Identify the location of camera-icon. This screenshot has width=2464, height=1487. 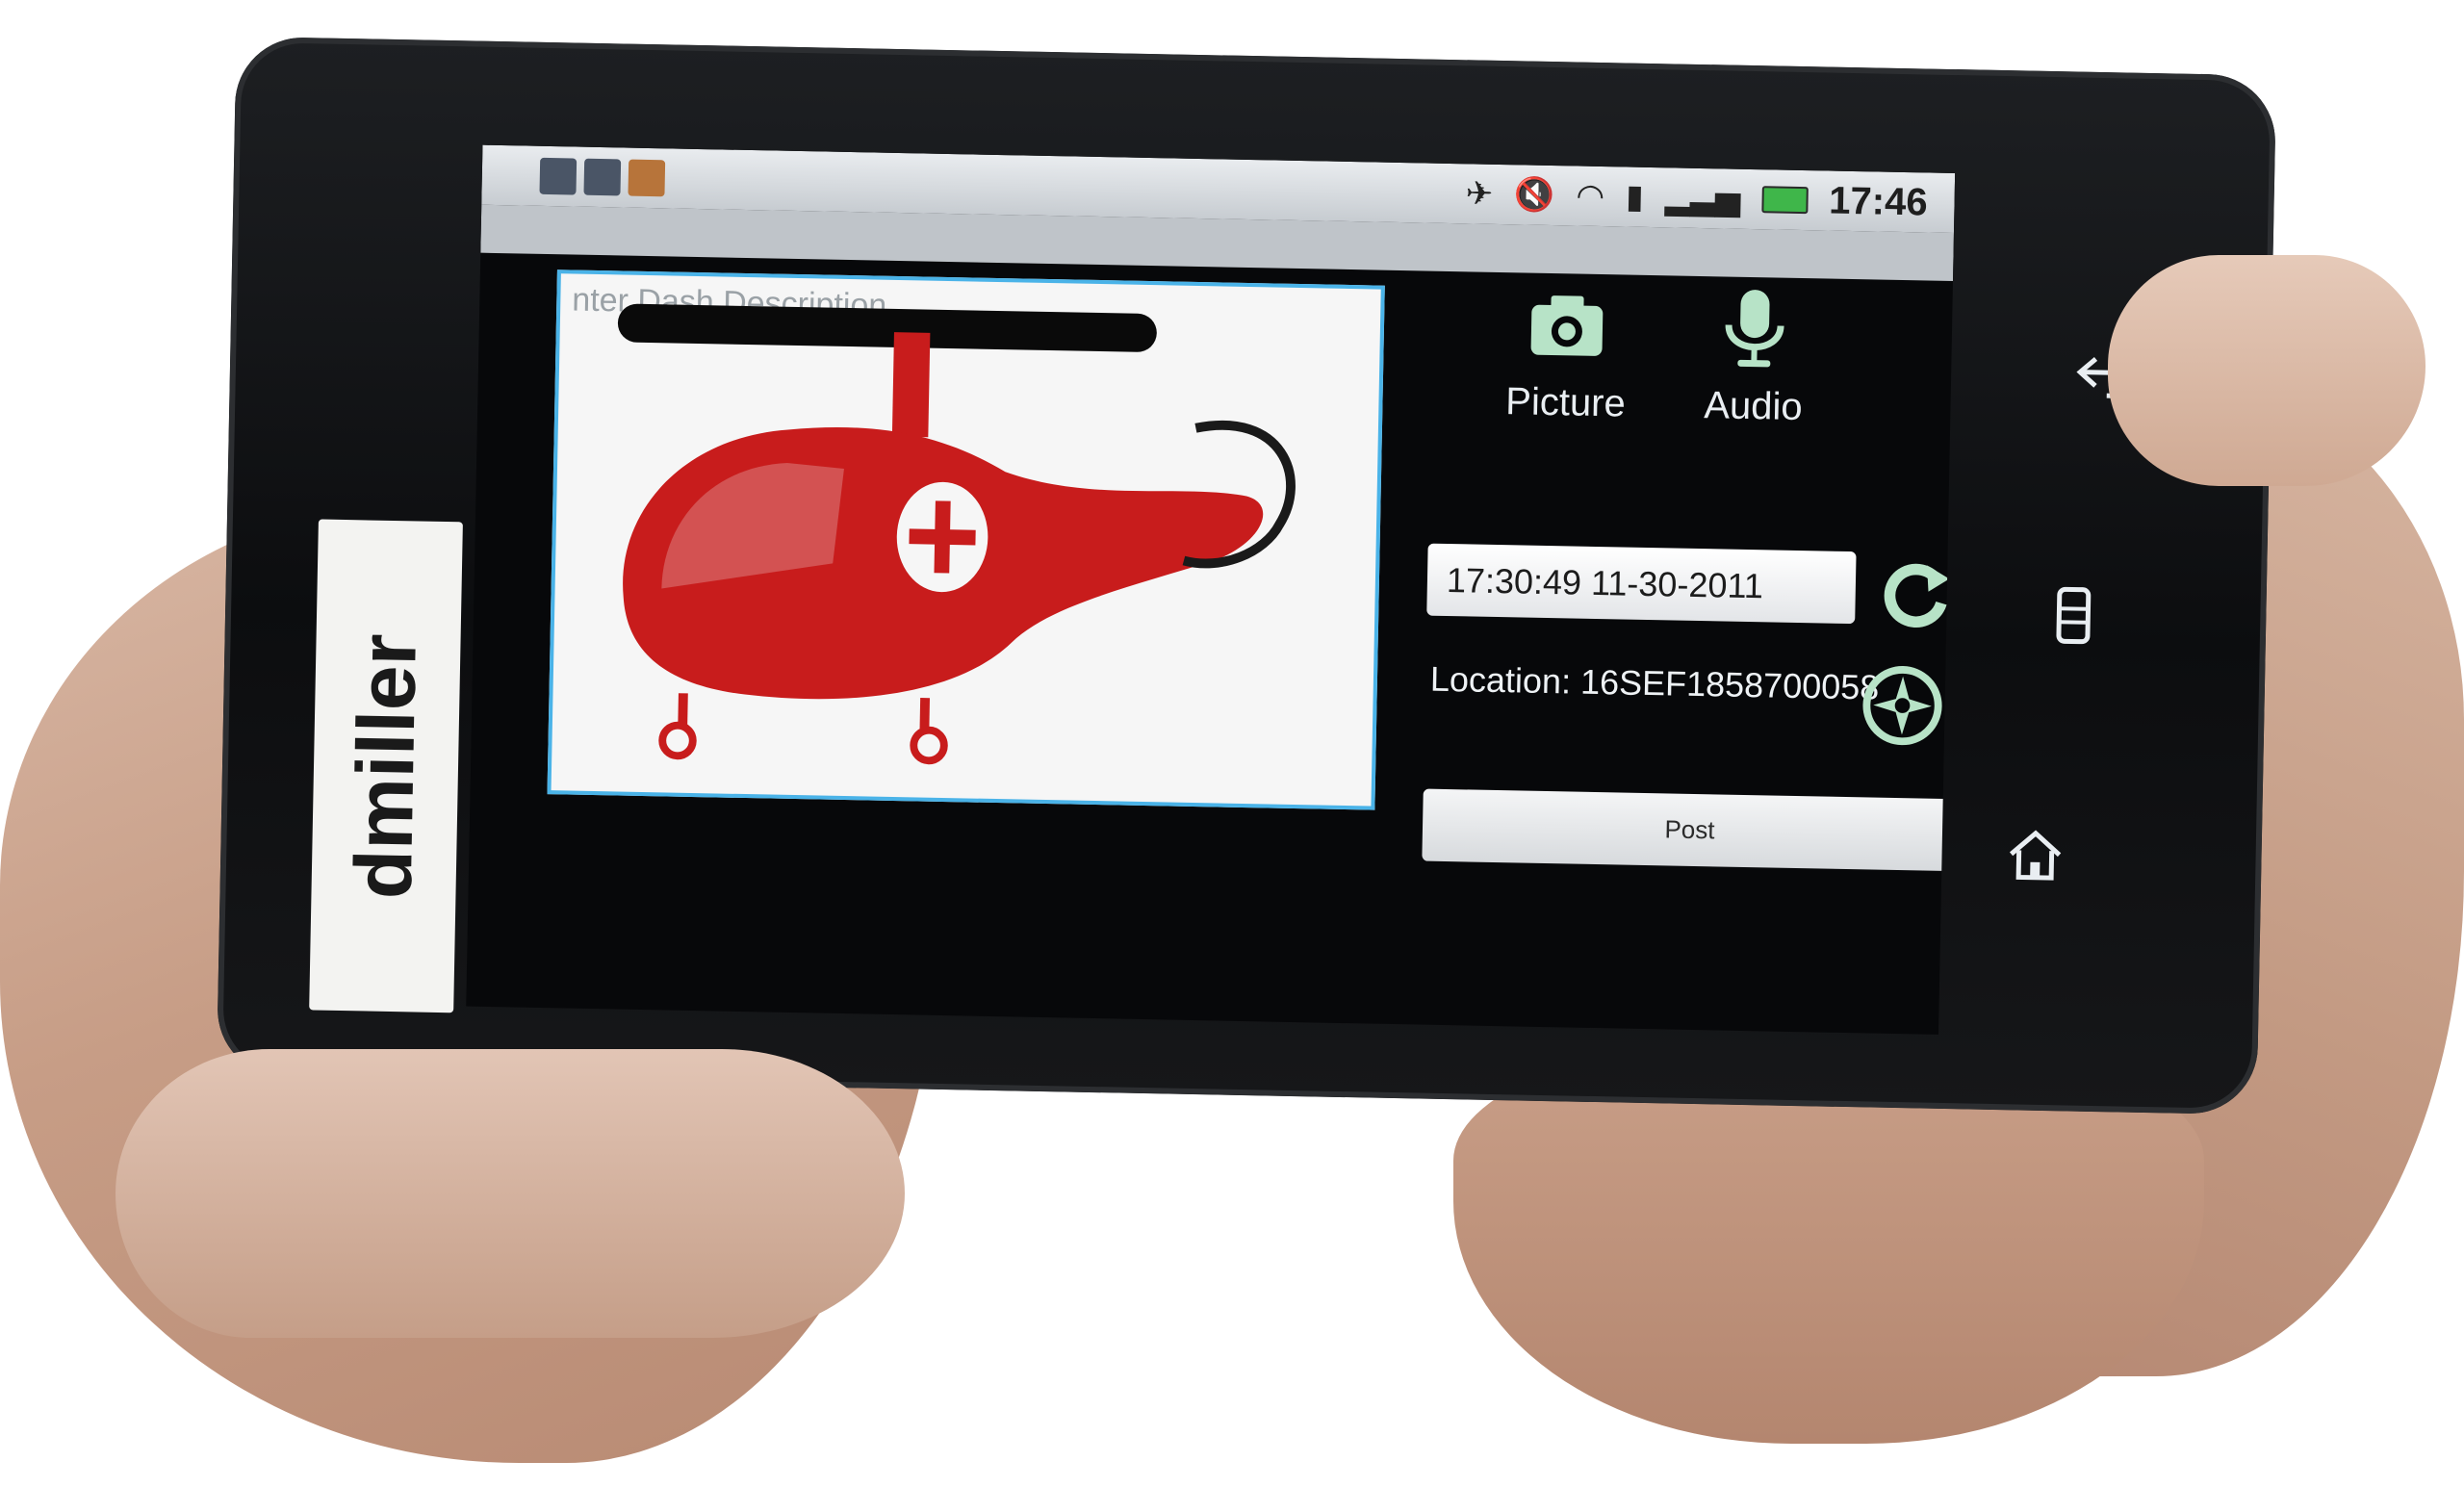
(1567, 325).